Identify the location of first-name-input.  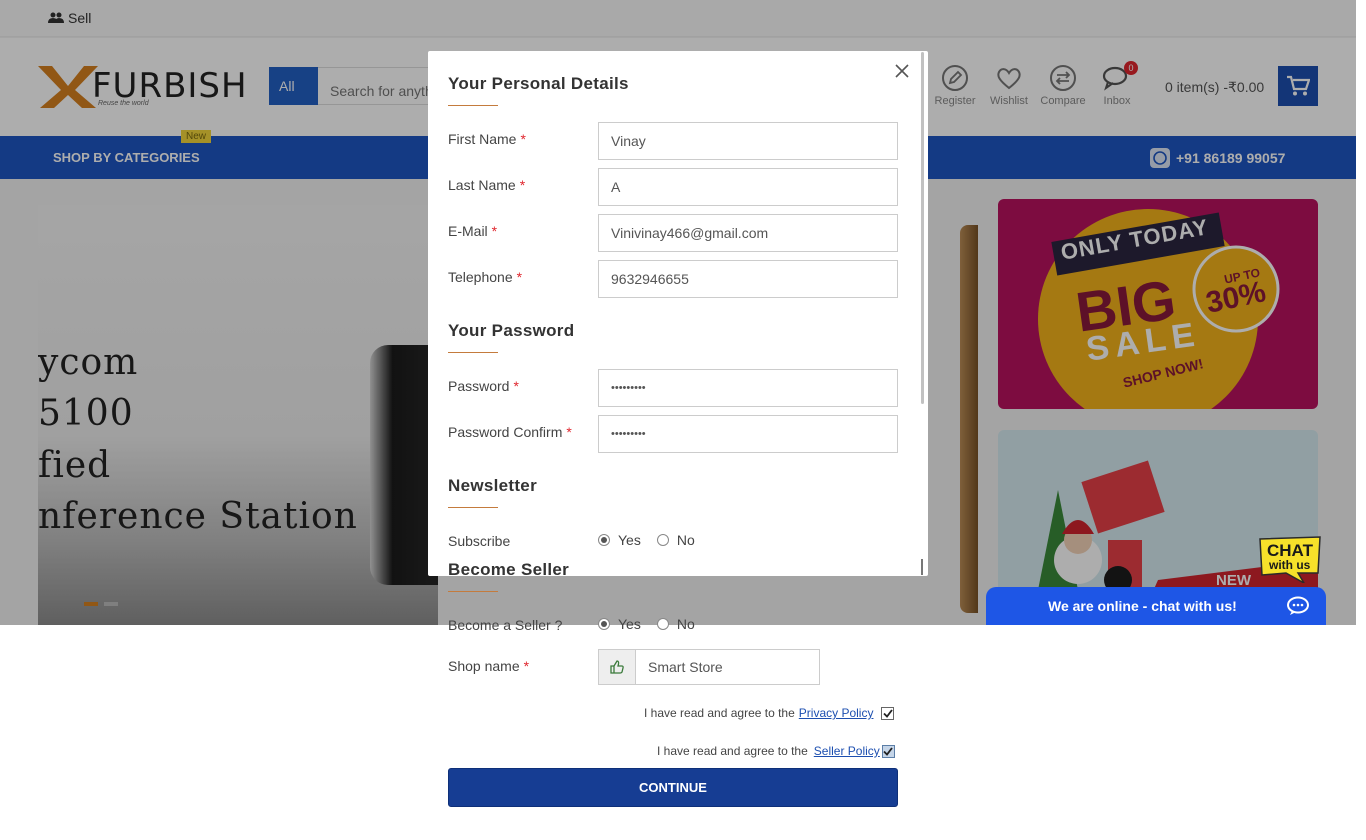
(748, 141).